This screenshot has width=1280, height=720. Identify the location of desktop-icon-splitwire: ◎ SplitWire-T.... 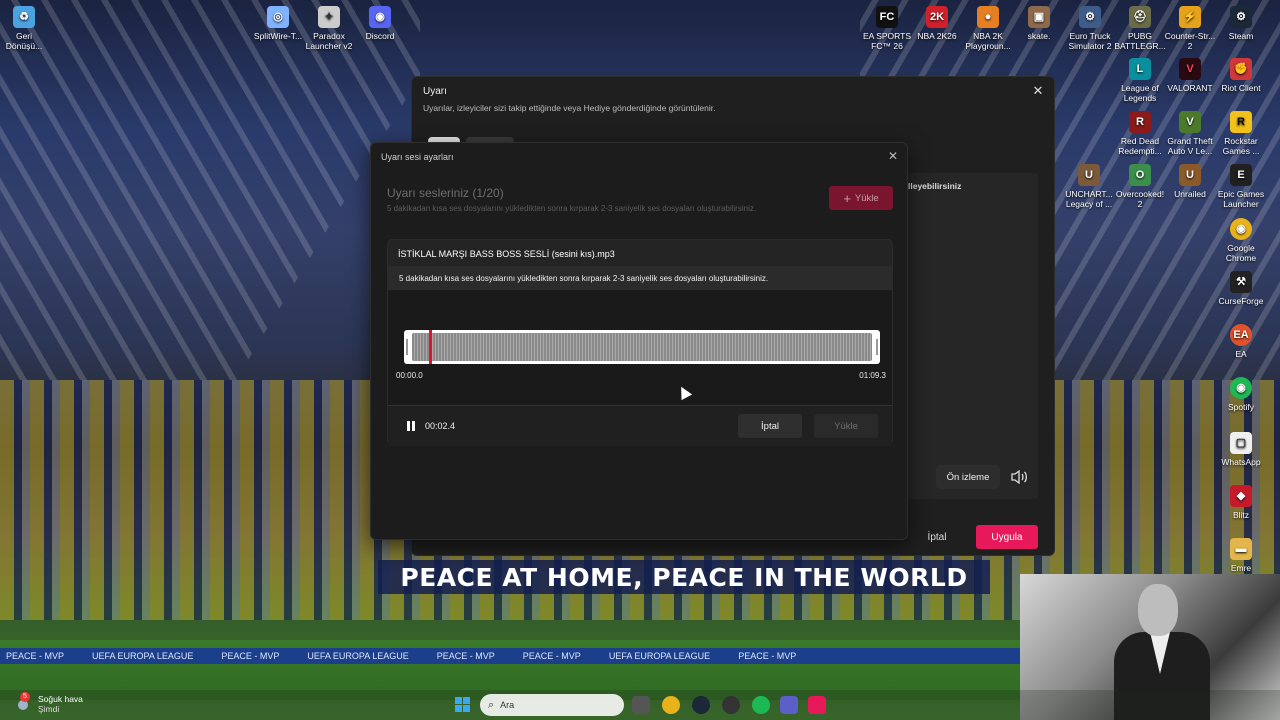
(278, 23).